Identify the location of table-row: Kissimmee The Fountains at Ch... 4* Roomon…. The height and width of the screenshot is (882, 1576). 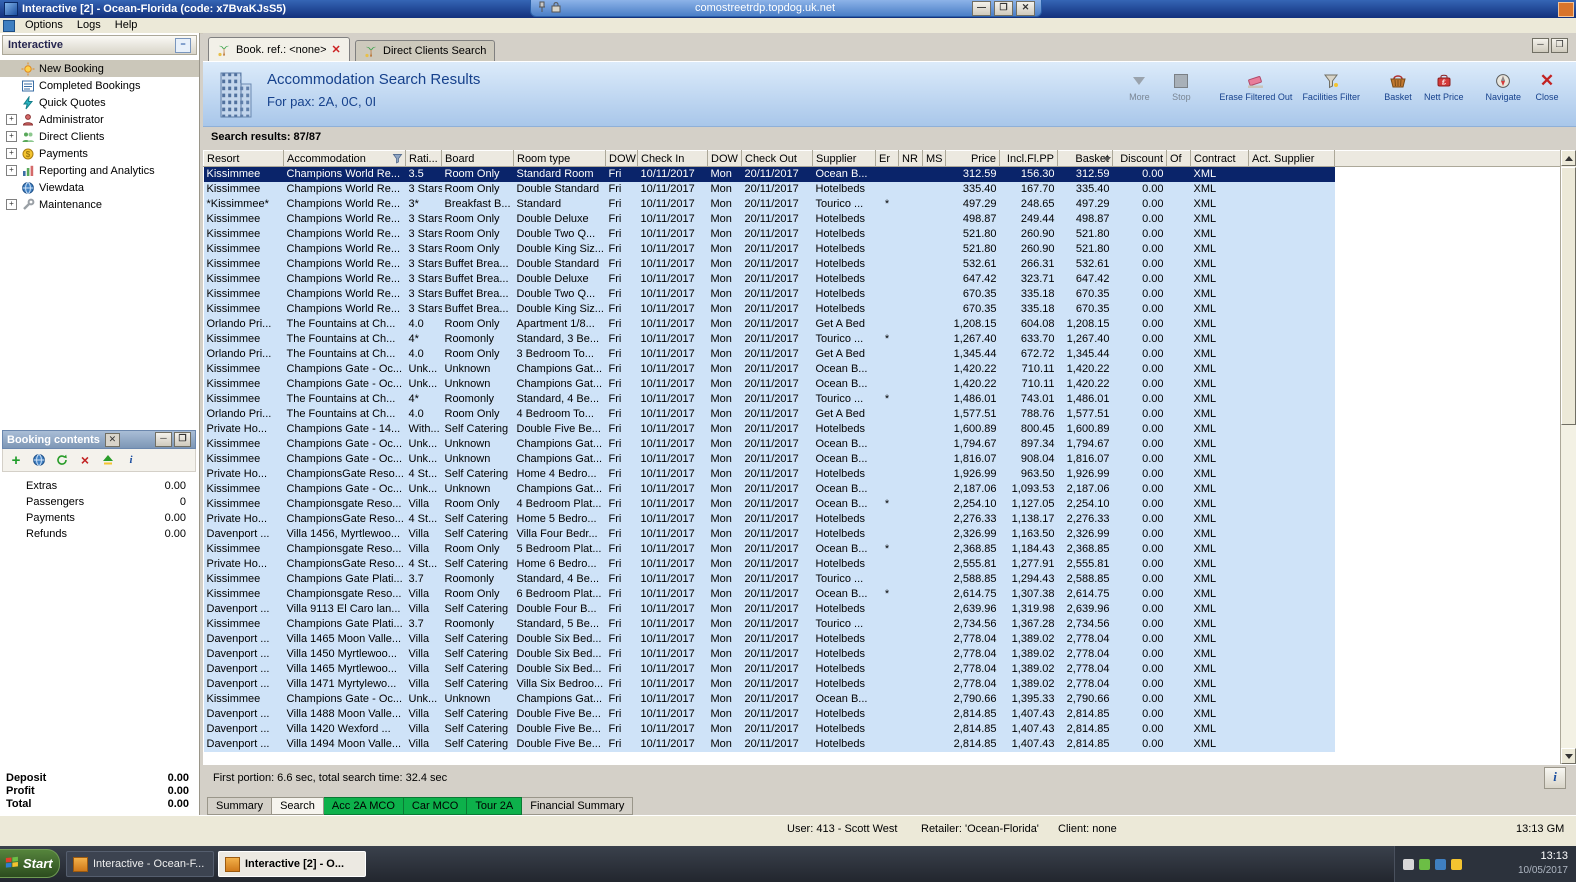
(882, 399).